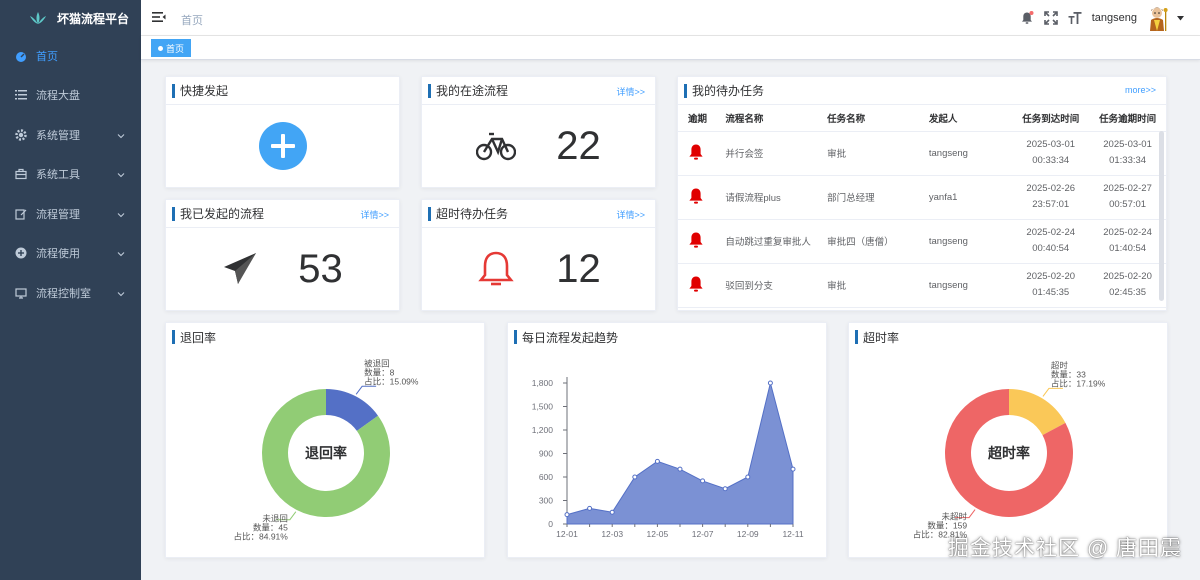 The width and height of the screenshot is (1200, 580). What do you see at coordinates (1127, 144) in the screenshot?
I see `due-date: 2025-03-01` at bounding box center [1127, 144].